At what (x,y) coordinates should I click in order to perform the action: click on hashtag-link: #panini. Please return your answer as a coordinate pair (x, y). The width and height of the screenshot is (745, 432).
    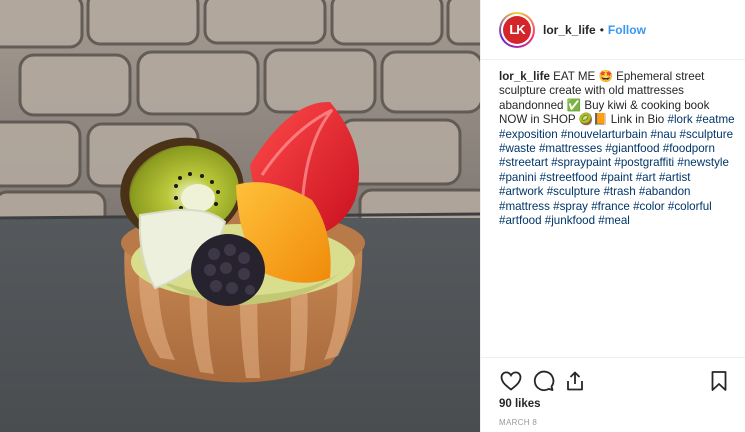
    Looking at the image, I should click on (517, 177).